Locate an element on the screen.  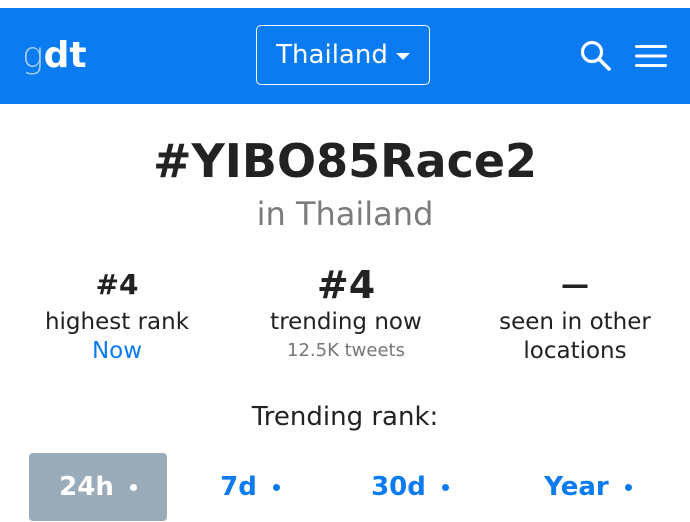
trending-rank-heading: Trending rank: is located at coordinates (345, 417).